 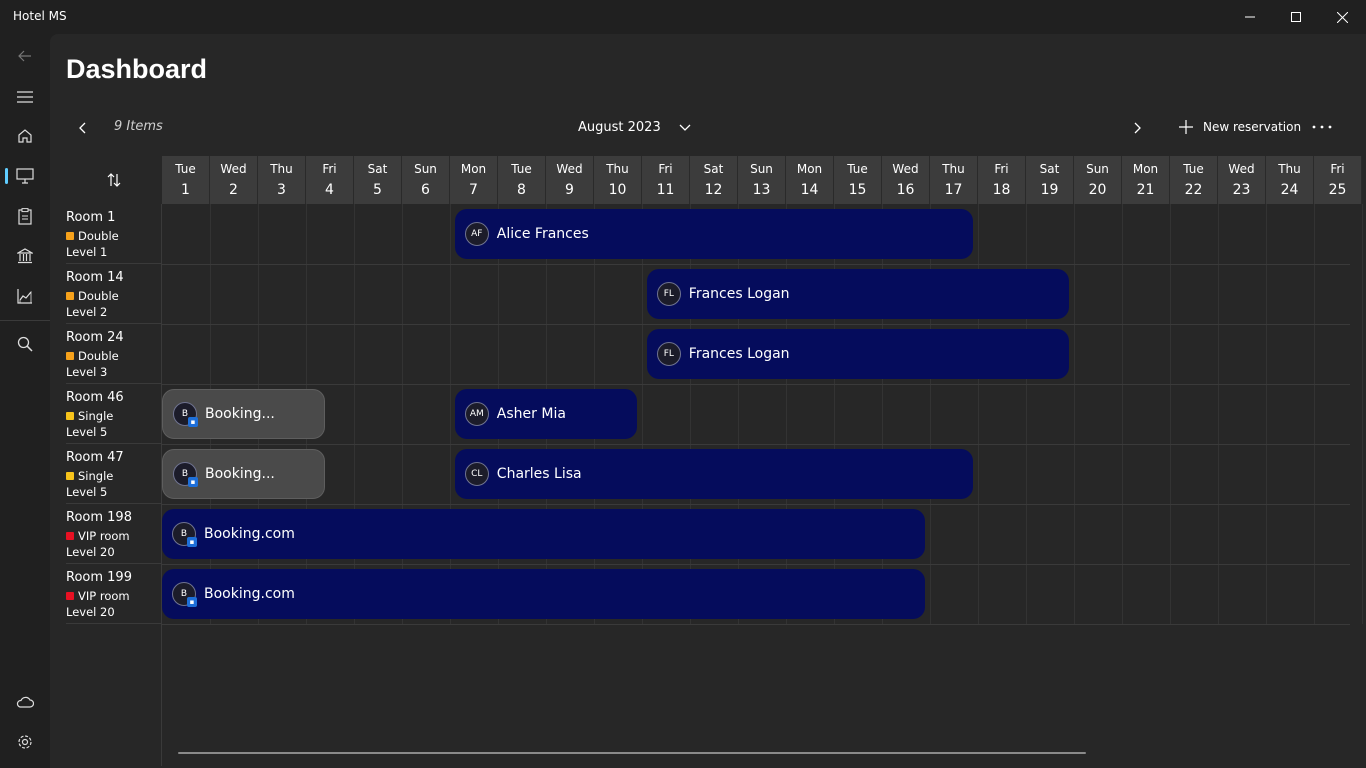 What do you see at coordinates (25, 344) in the screenshot?
I see `nav-item-search` at bounding box center [25, 344].